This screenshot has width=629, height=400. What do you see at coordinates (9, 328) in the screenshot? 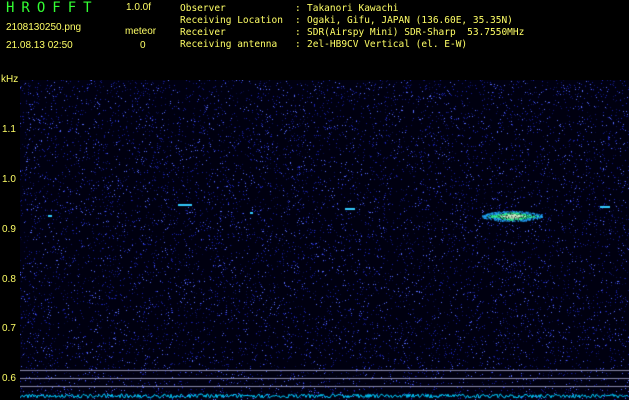
I see `y-tick: 0.7` at bounding box center [9, 328].